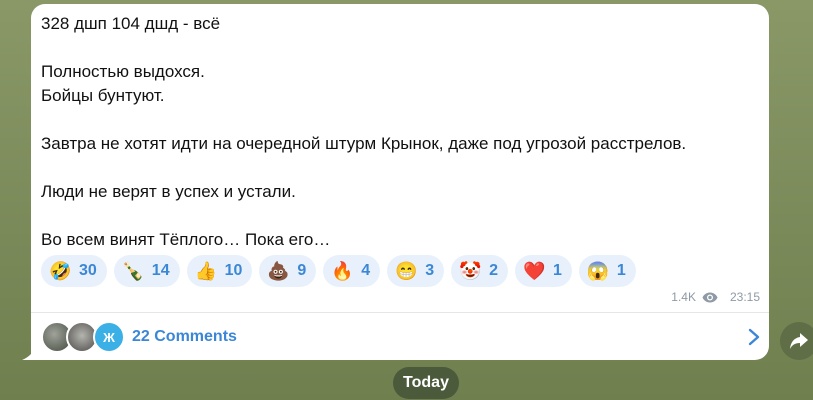 The image size is (813, 400). I want to click on heart-icon: ❤️, so click(534, 271).